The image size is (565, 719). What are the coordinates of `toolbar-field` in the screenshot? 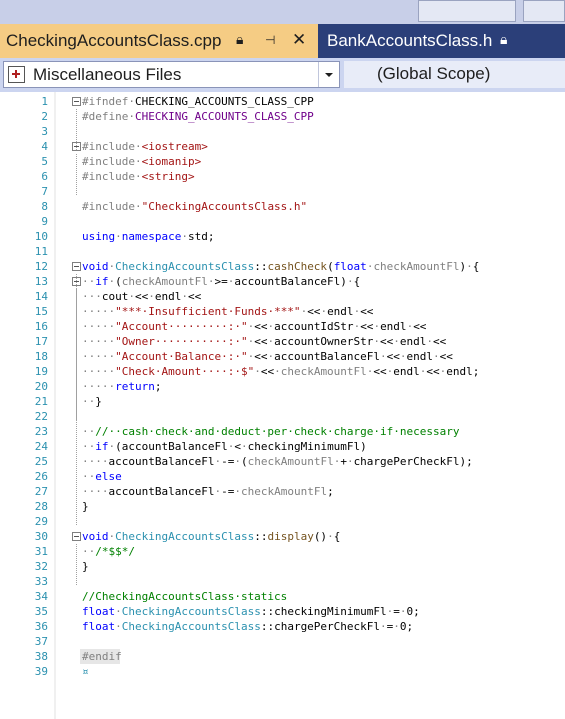 It's located at (467, 11).